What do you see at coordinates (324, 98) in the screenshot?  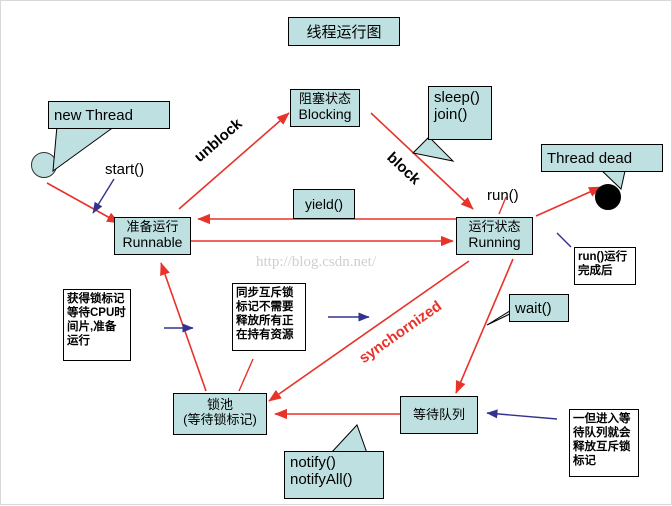 I see `state-blocking-cn: 阻塞状态` at bounding box center [324, 98].